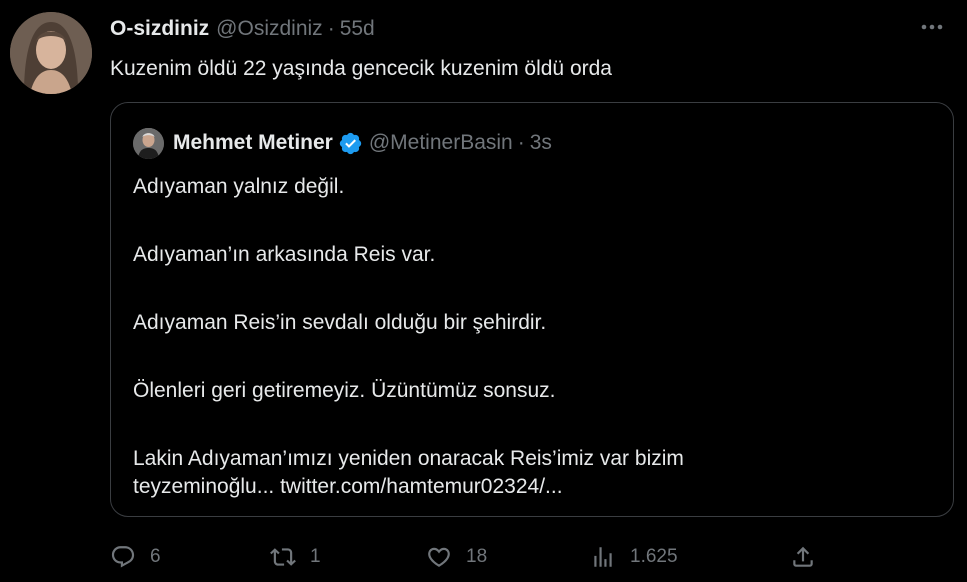  I want to click on verified-badge-icon, so click(350, 143).